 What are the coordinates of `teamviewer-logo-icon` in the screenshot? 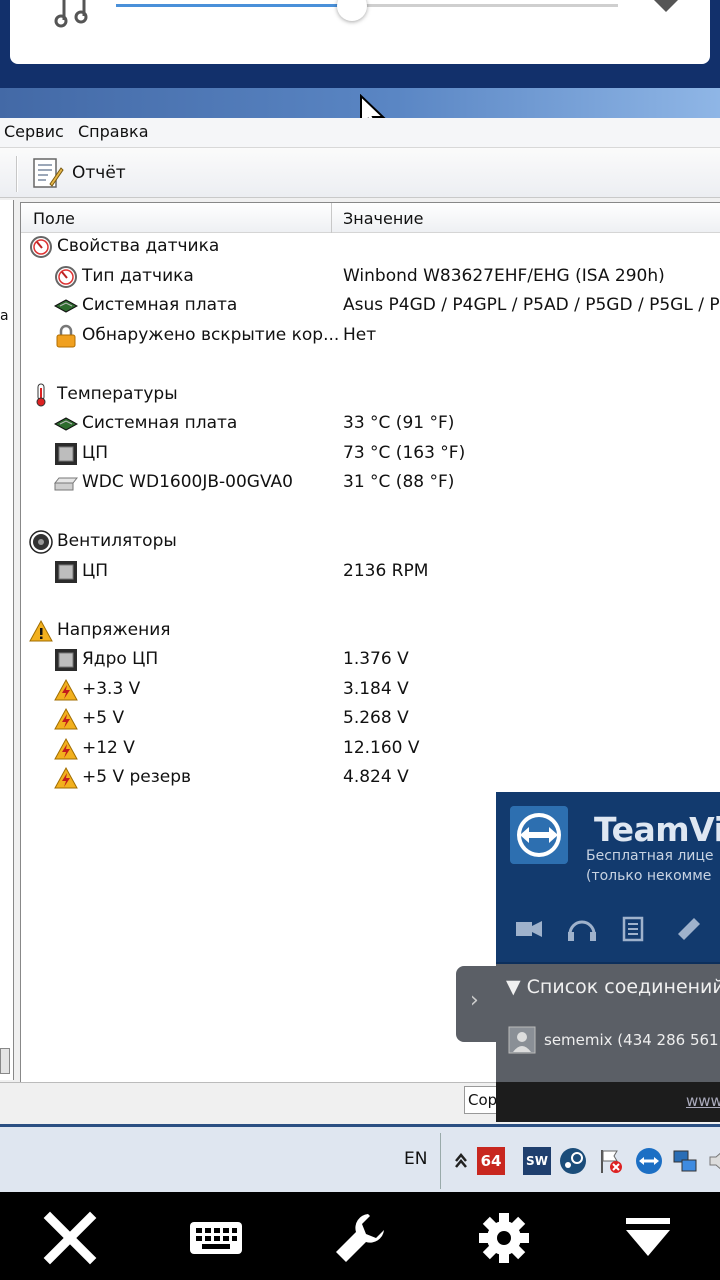 It's located at (539, 835).